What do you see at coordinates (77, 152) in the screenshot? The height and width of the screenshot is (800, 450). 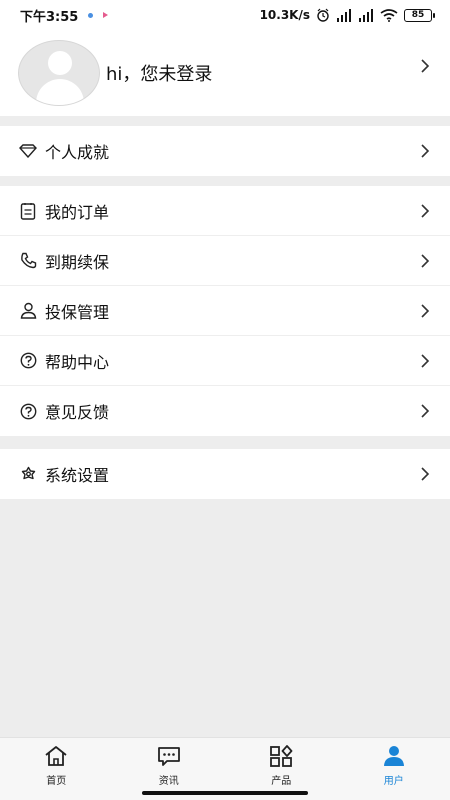 I see `menu-item-label: 个人成就` at bounding box center [77, 152].